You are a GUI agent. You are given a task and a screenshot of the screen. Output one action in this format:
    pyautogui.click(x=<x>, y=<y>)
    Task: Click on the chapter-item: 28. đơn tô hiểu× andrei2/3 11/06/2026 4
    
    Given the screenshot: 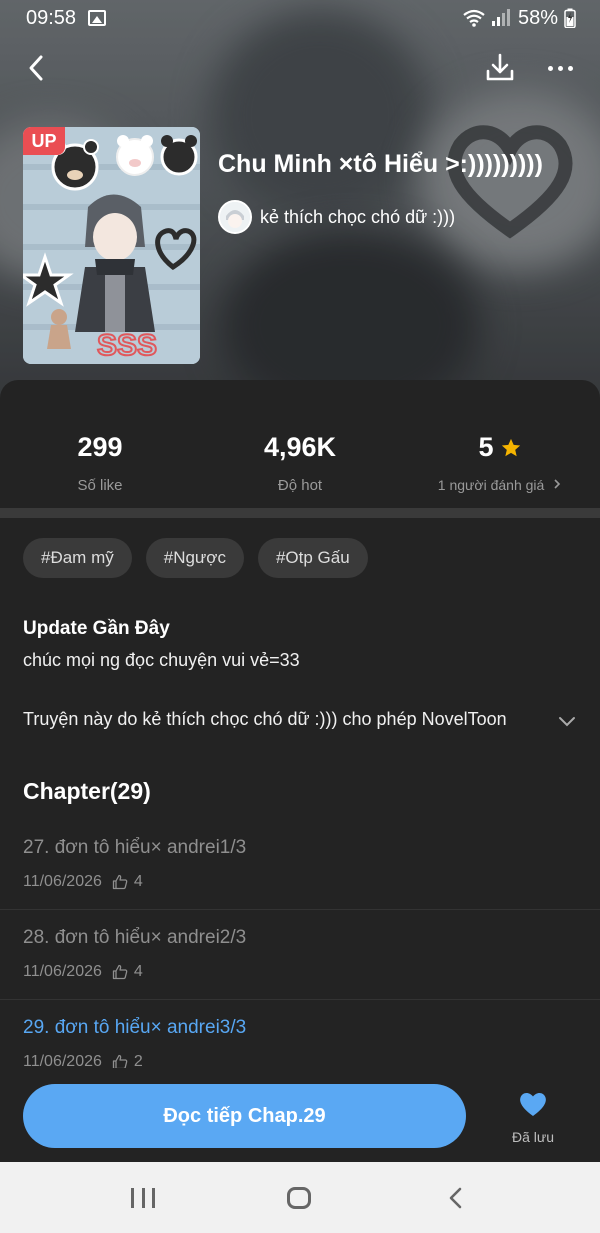 What is the action you would take?
    pyautogui.click(x=300, y=955)
    